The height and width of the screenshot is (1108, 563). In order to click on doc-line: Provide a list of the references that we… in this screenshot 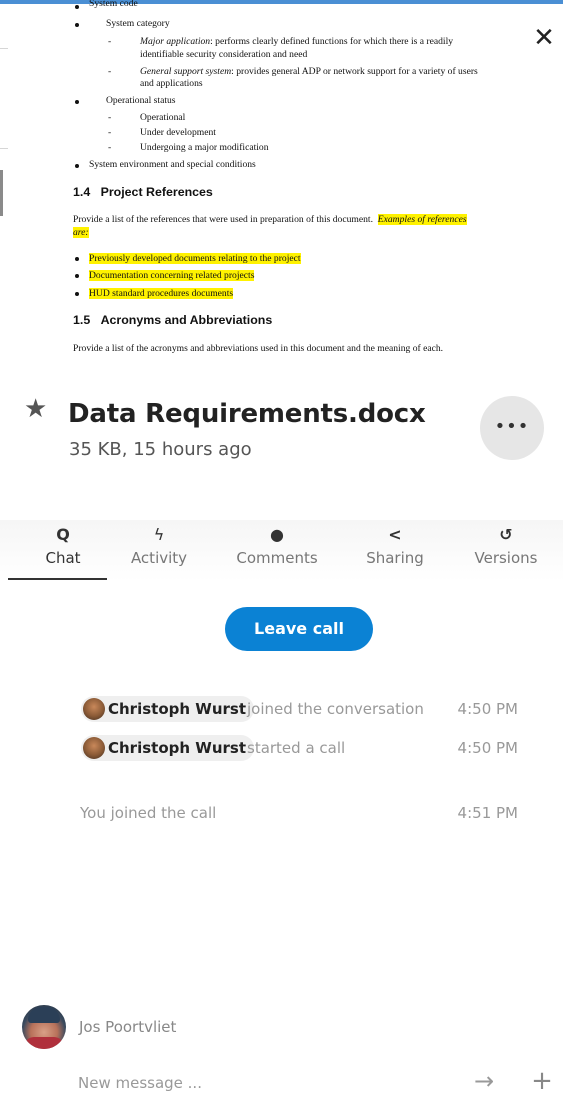, I will do `click(270, 219)`.